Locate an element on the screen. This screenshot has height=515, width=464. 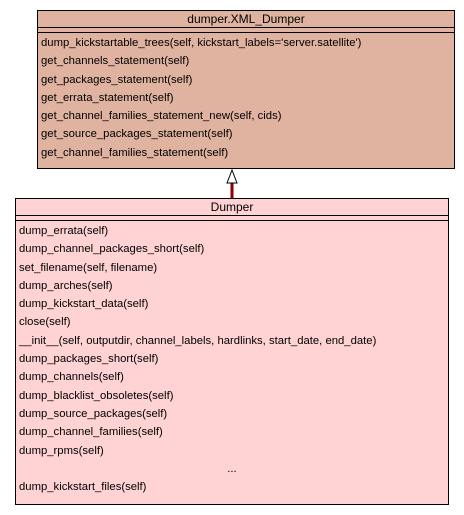
method-item: set_filename(self, filename) is located at coordinates (88, 267).